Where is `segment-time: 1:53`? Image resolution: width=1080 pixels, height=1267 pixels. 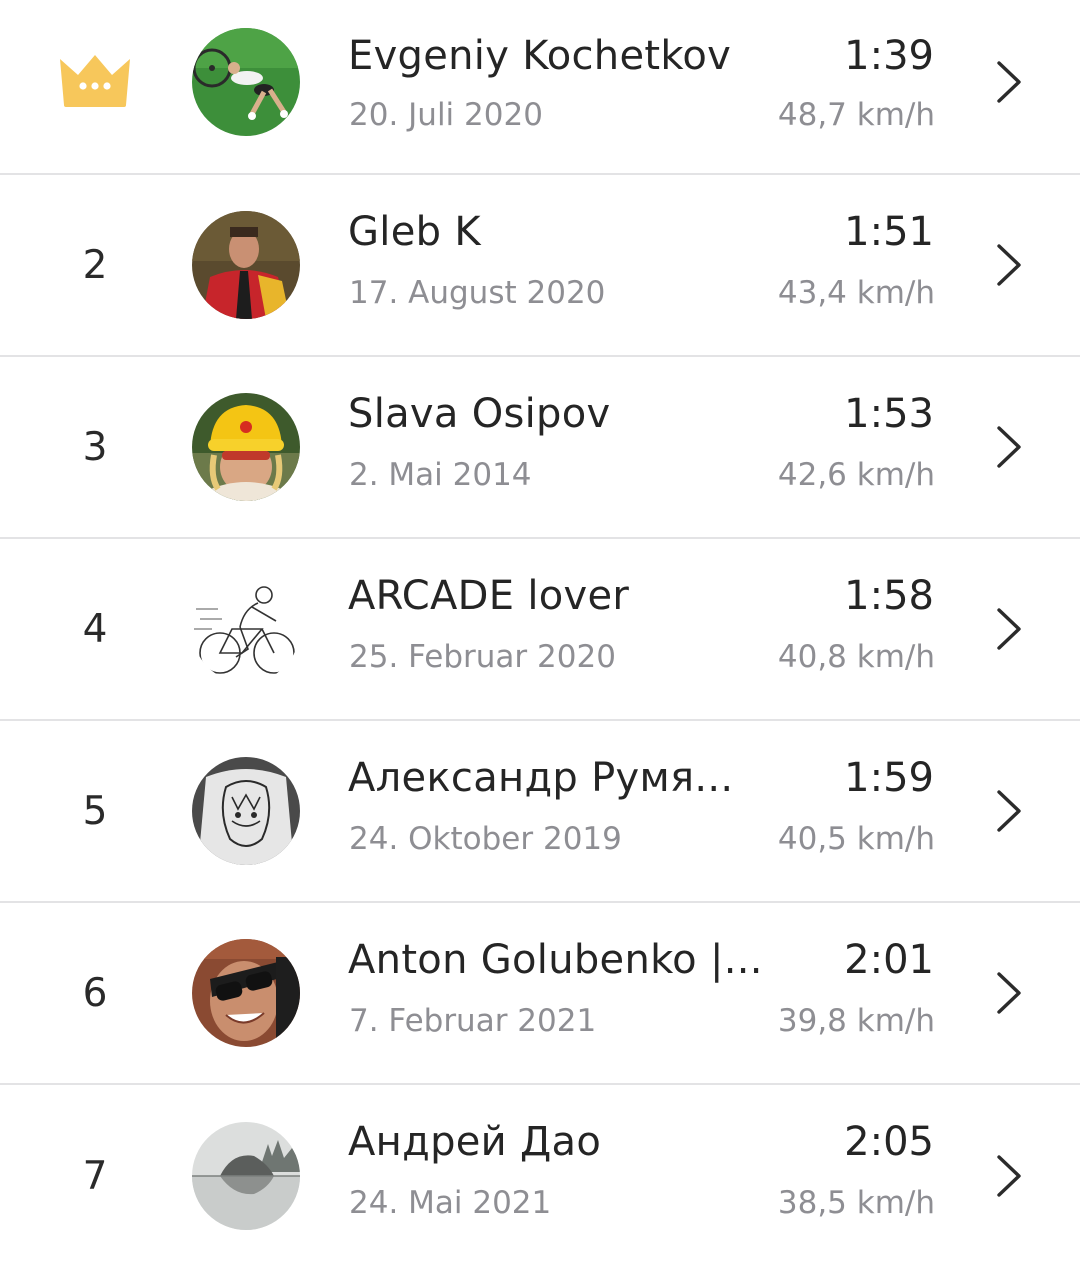
segment-time: 1:53 is located at coordinates (889, 414).